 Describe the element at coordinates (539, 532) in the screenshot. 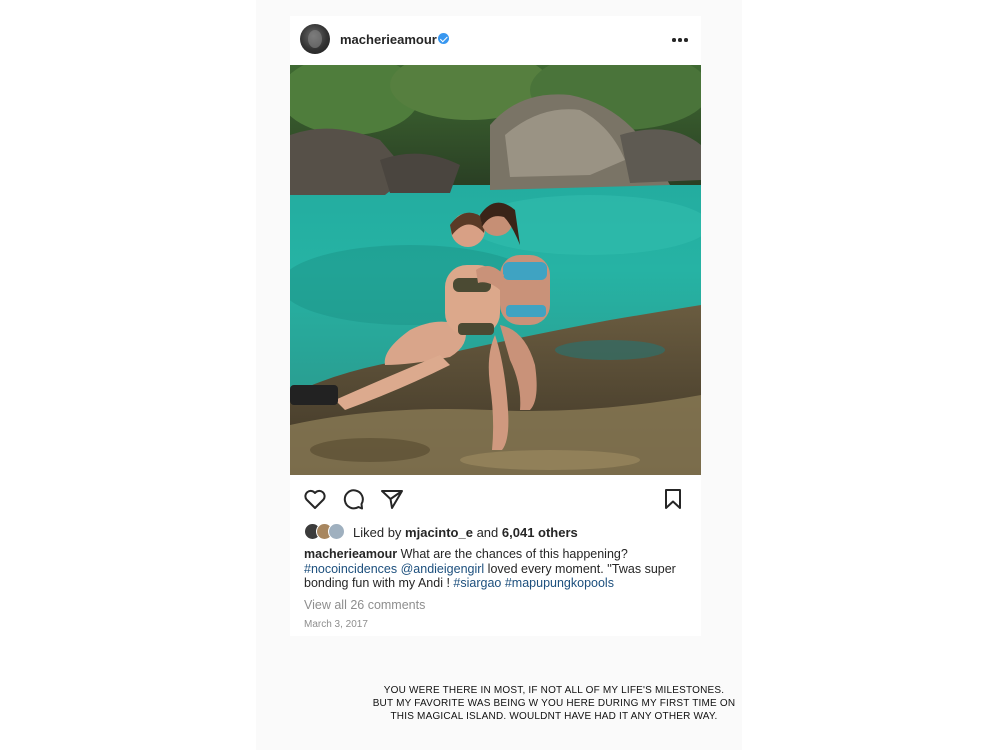

I see `liked-by-others: 6,041 others` at that location.